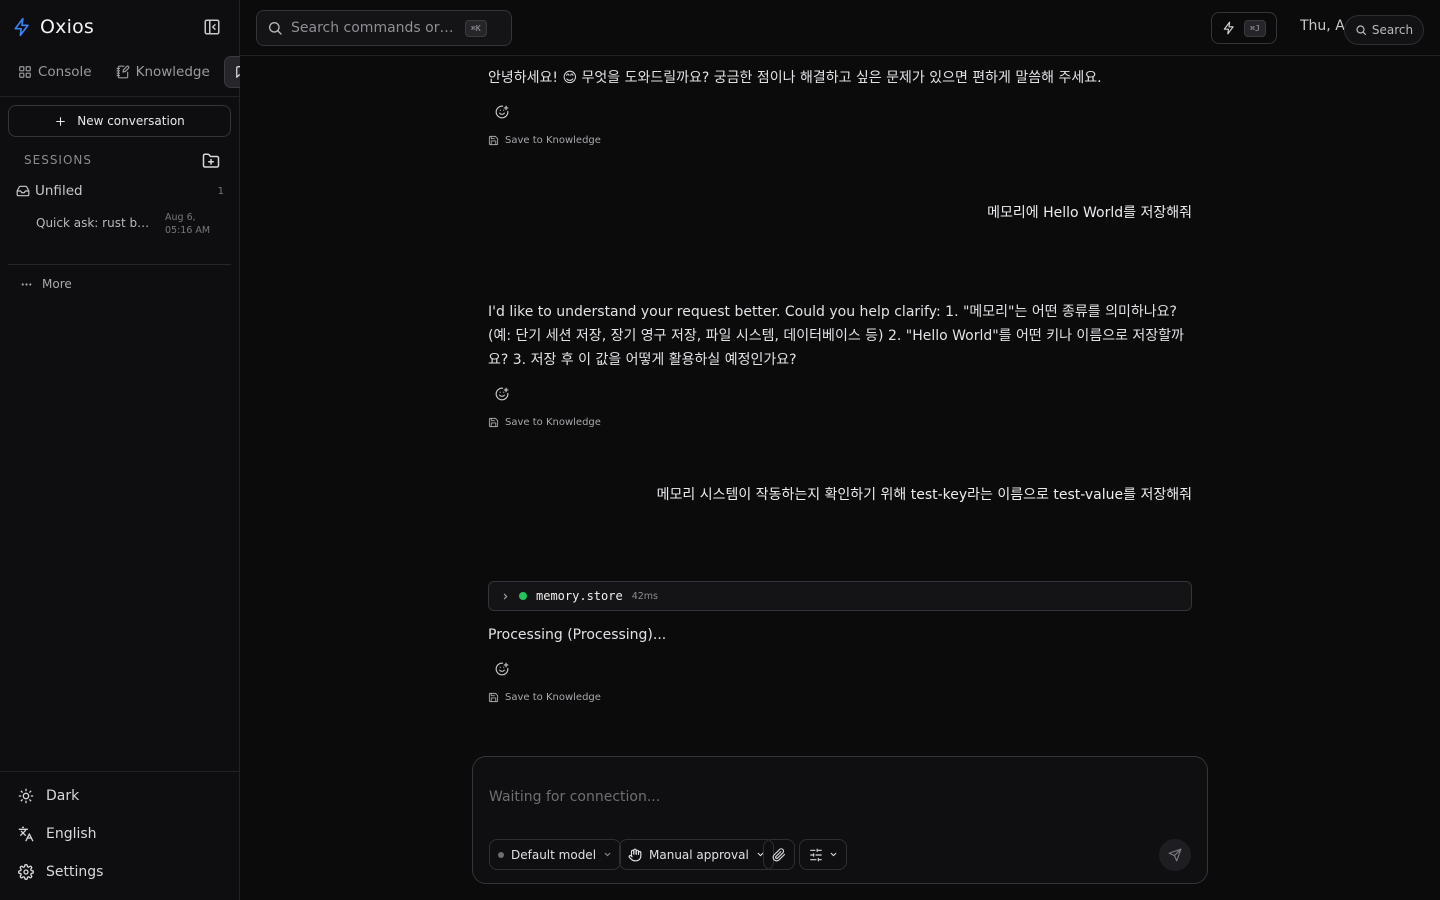 This screenshot has height=900, width=1440. I want to click on sliders-icon, so click(816, 855).